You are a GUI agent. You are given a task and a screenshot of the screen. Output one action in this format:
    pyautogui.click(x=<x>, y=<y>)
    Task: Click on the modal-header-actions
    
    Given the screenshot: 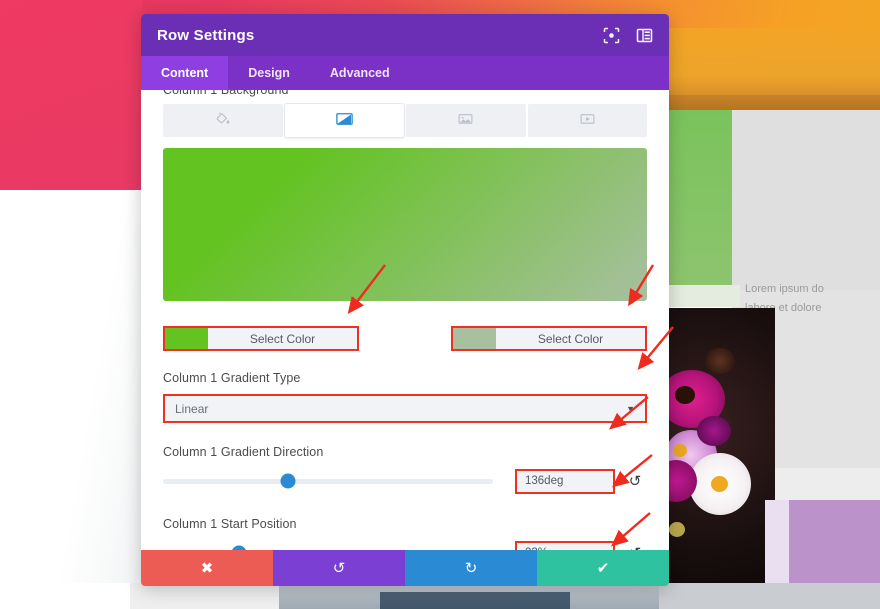 What is the action you would take?
    pyautogui.click(x=628, y=35)
    